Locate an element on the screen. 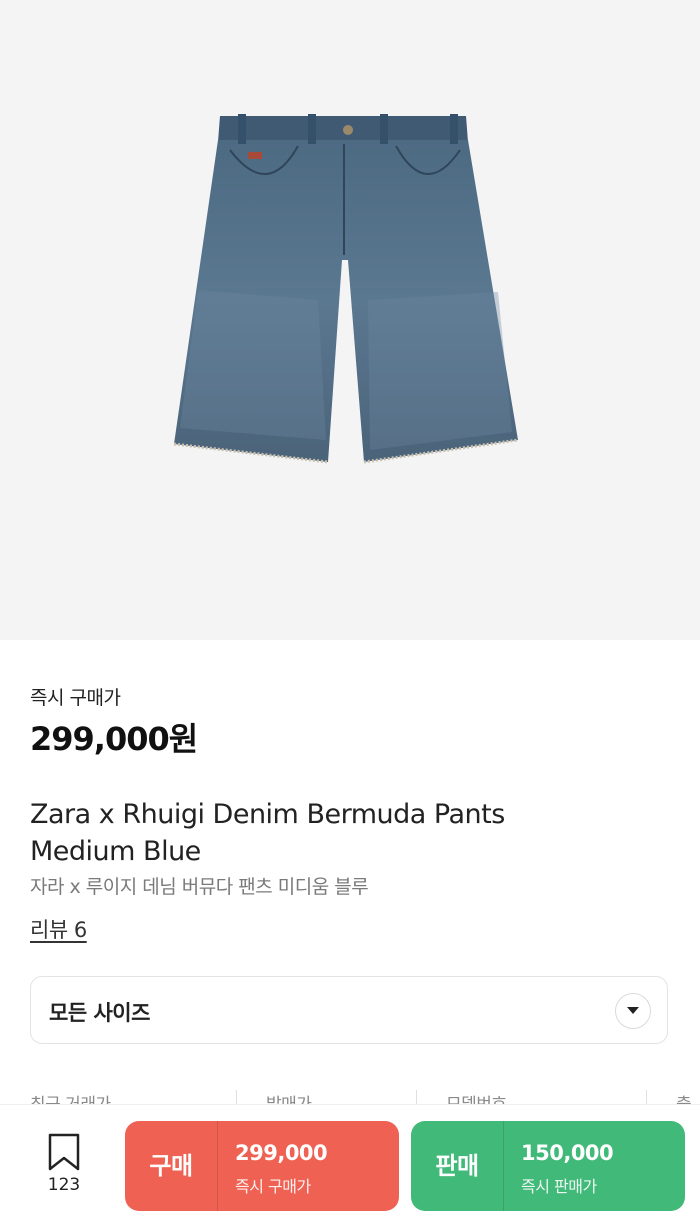 The image size is (700, 1211). bottom-action-bar: 123 구매 299,000 즉시 구매가 판매 150,000 즉시 판매가 is located at coordinates (350, 1157).